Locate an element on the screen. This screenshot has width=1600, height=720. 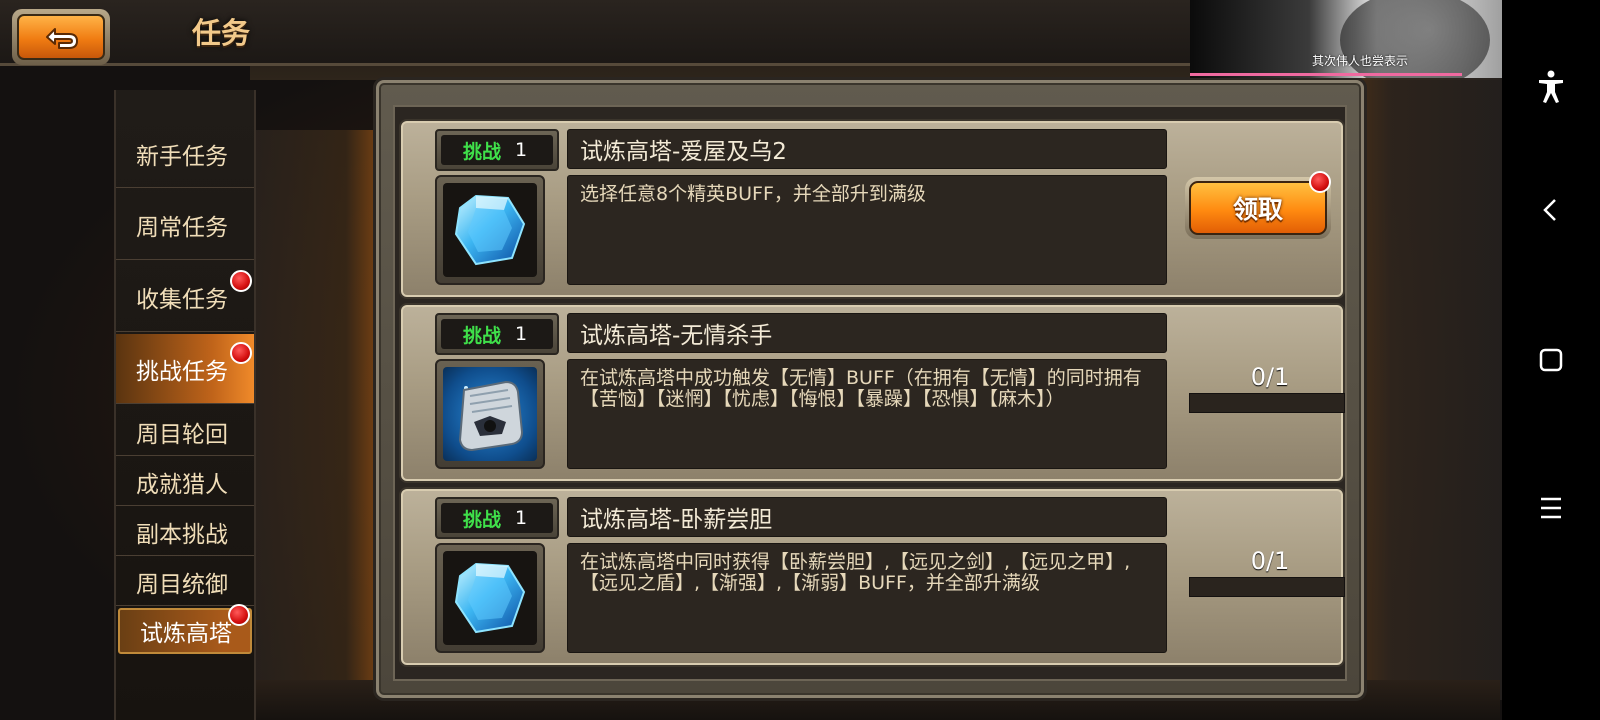
quest-name: 试炼高塔-爱屋及乌2 is located at coordinates (867, 149).